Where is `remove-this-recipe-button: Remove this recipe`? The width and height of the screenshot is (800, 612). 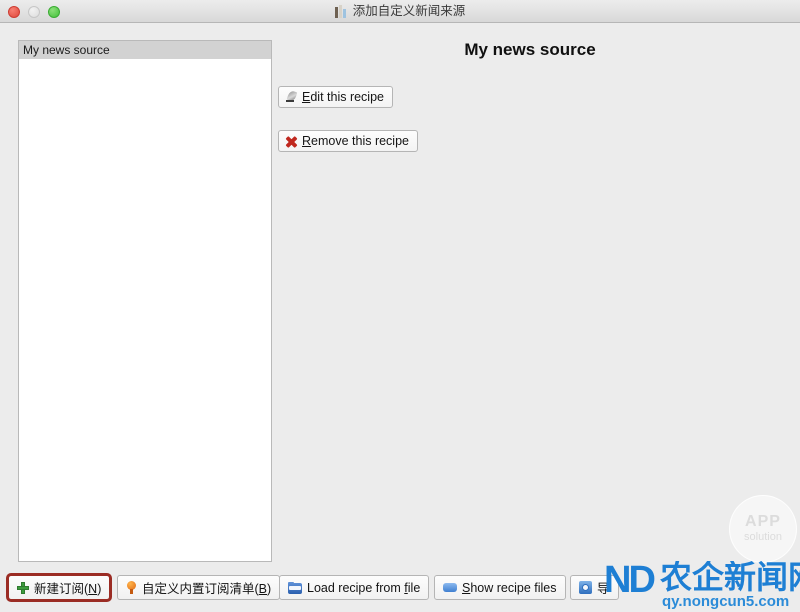 remove-this-recipe-button: Remove this recipe is located at coordinates (348, 141).